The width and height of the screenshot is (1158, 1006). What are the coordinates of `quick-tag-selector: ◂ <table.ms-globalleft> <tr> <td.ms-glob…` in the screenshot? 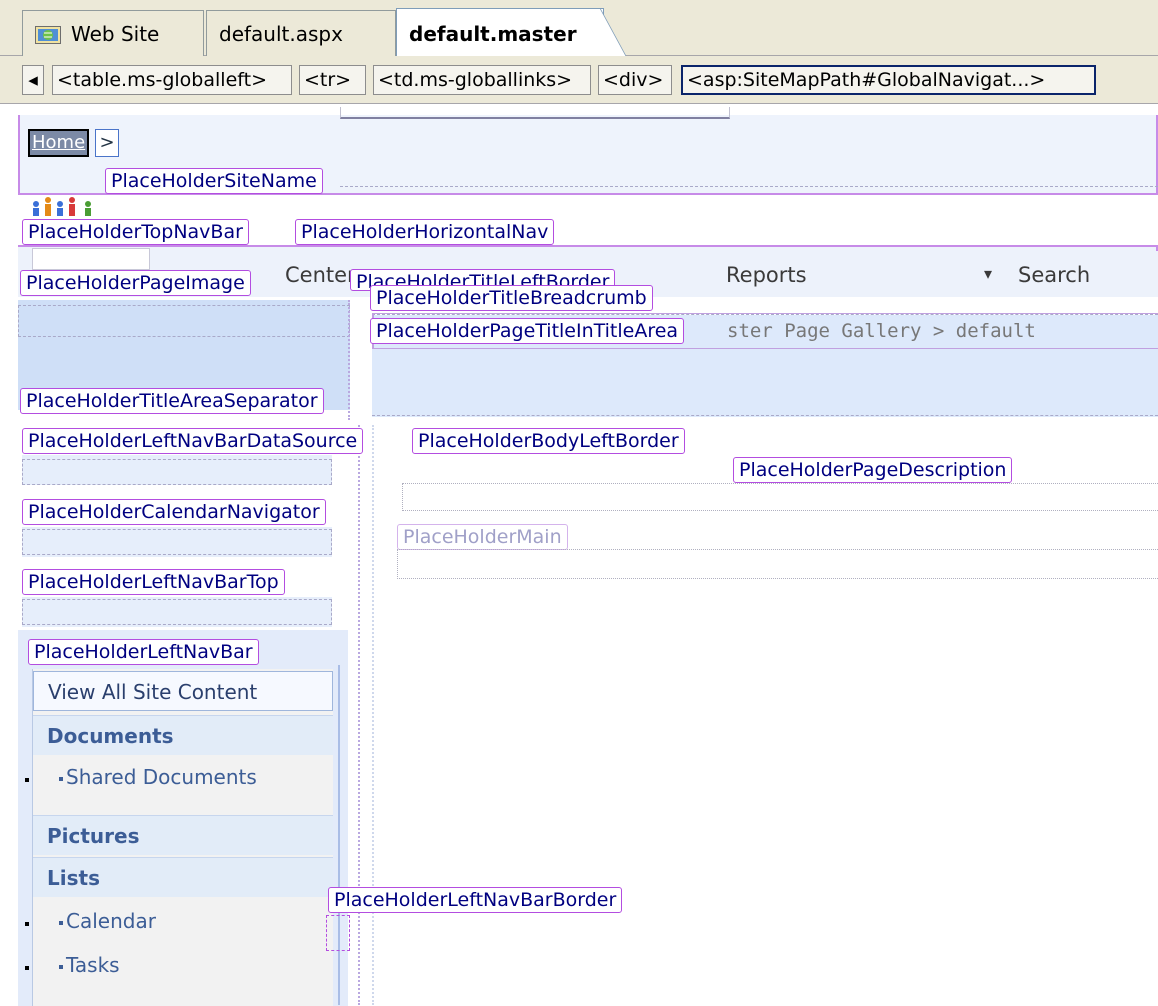 It's located at (579, 80).